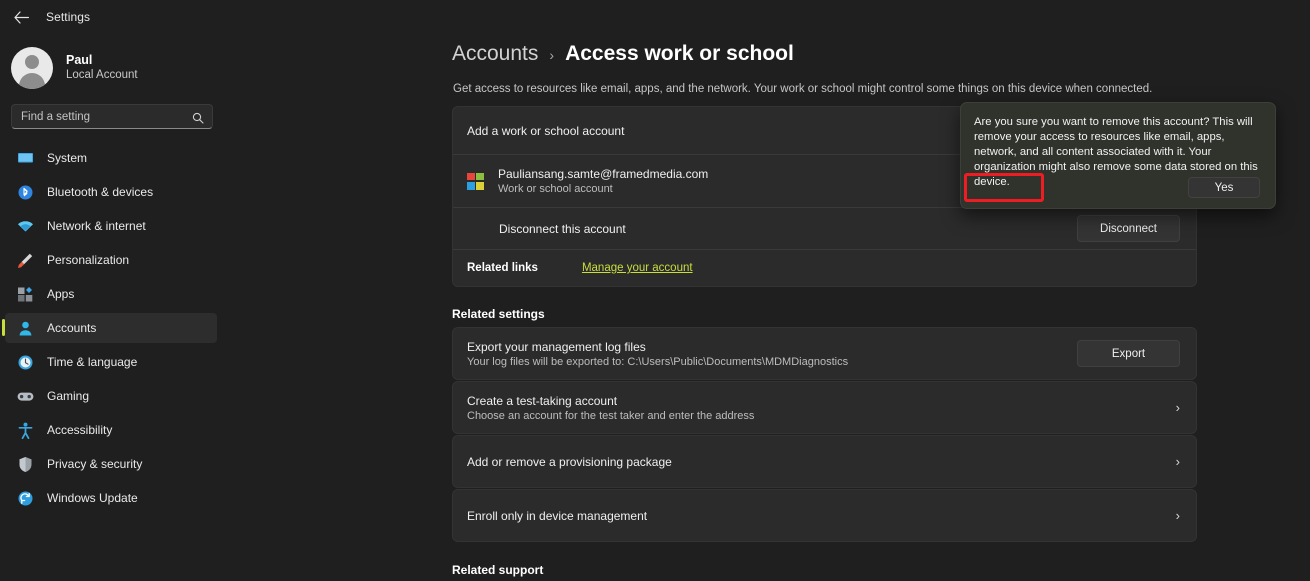 The width and height of the screenshot is (1310, 581). Describe the element at coordinates (68, 17) in the screenshot. I see `window-title: Settings` at that location.